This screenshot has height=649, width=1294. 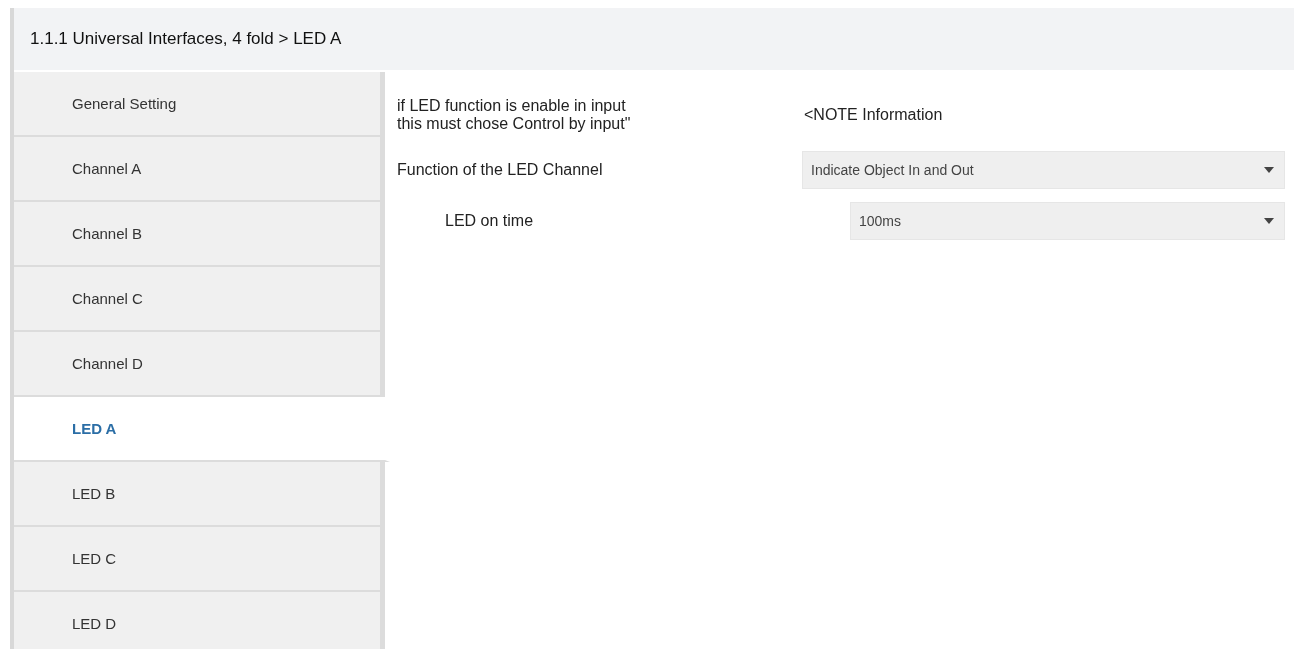 I want to click on note-text: <NOTE Information, so click(x=873, y=114).